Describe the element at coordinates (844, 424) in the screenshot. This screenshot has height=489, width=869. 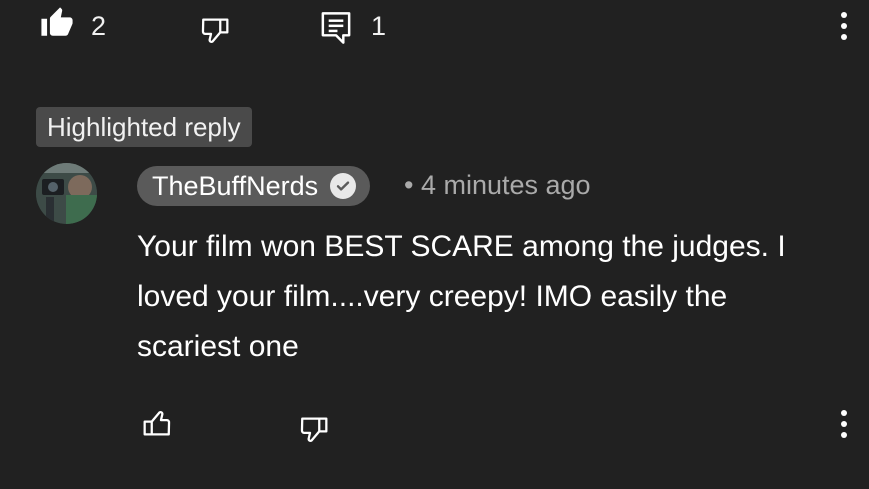
I see `reply-more-options-button` at that location.